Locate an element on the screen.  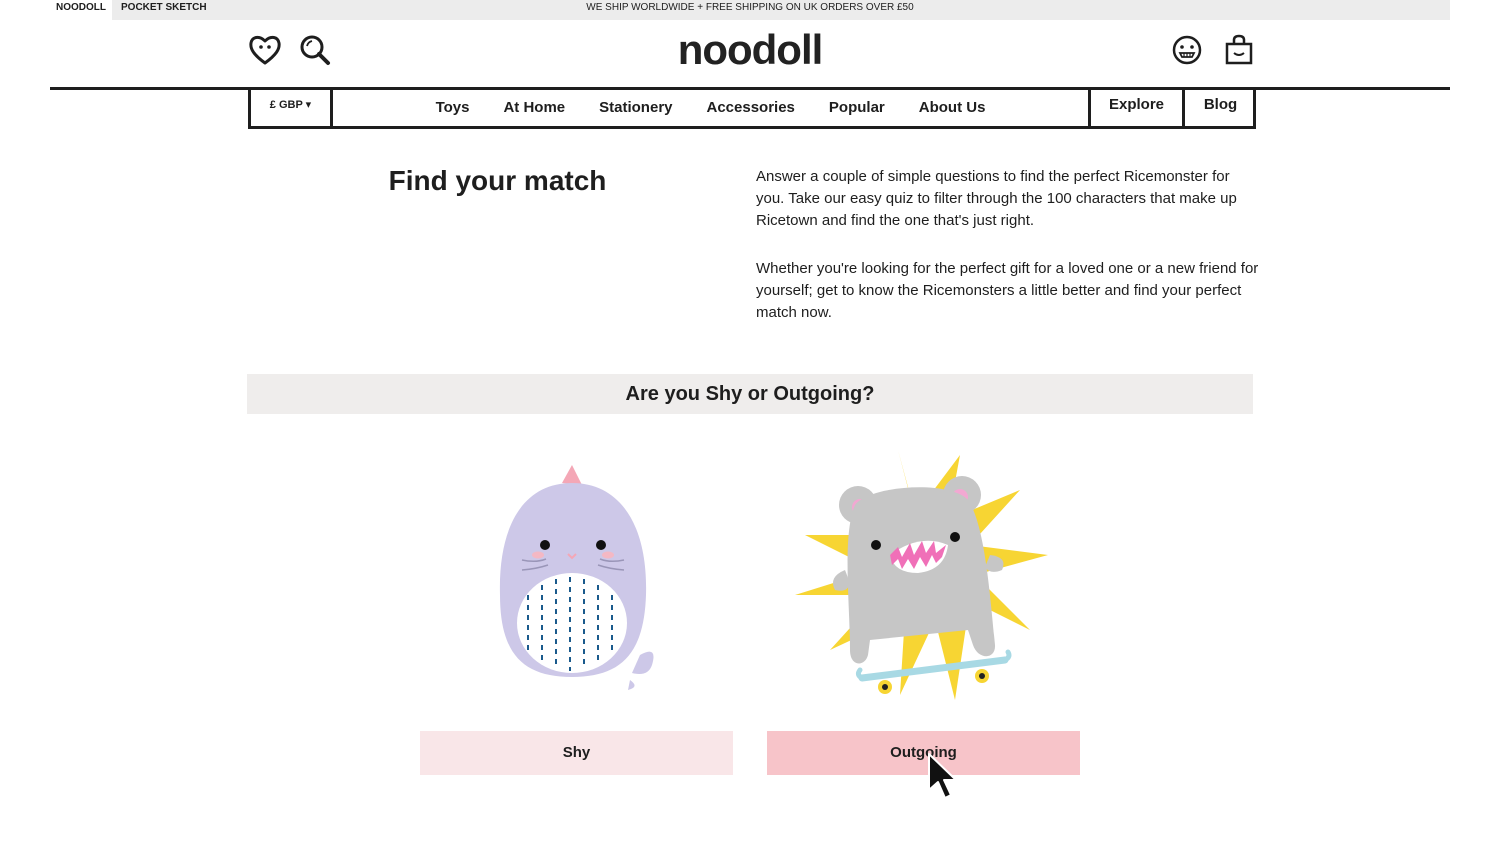
quiz-question: Are you Shy or Outgoing? is located at coordinates (750, 394).